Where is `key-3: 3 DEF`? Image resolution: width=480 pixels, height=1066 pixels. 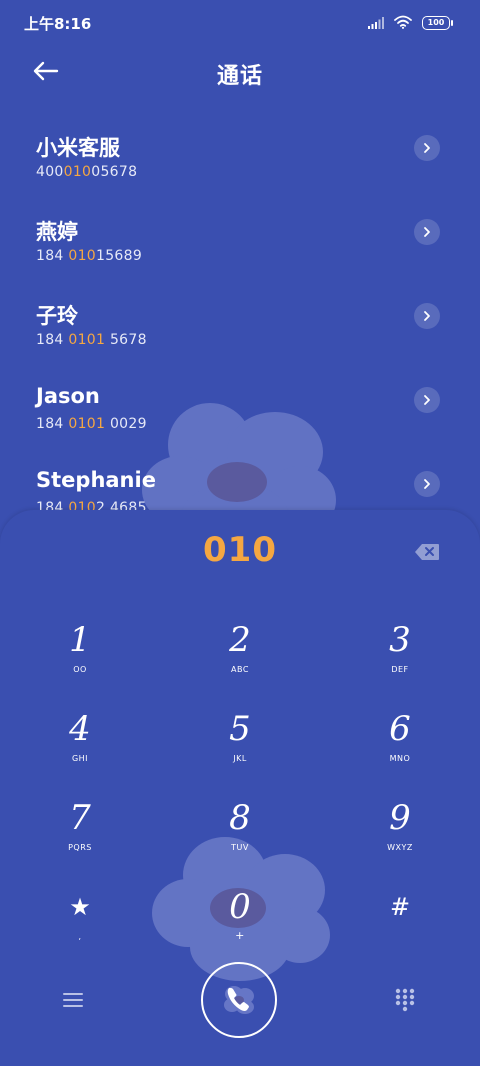
key-3: 3 DEF is located at coordinates (400, 658).